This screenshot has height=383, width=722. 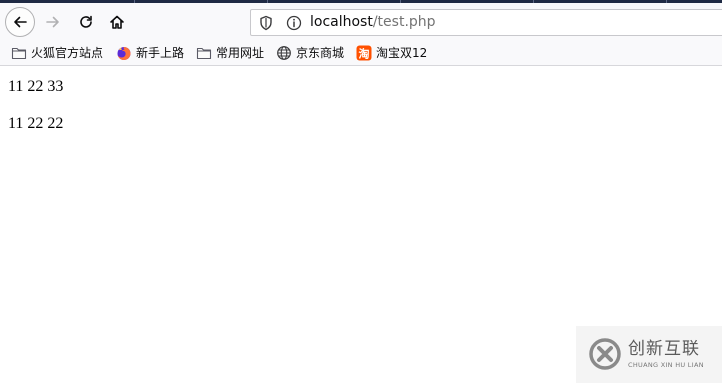 I want to click on bookmarks-toolbar: 火狐官方站点 新手上路 常用网址 京东商城 淘 淘宝双12, so click(x=361, y=53).